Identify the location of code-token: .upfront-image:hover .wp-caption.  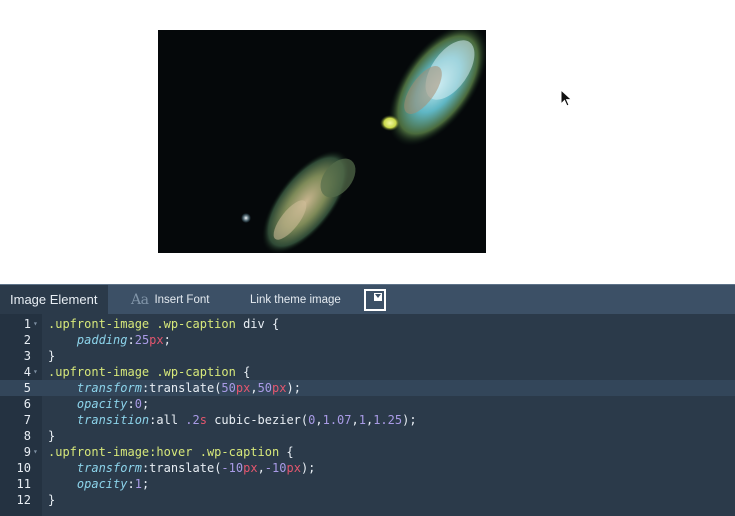
(164, 452).